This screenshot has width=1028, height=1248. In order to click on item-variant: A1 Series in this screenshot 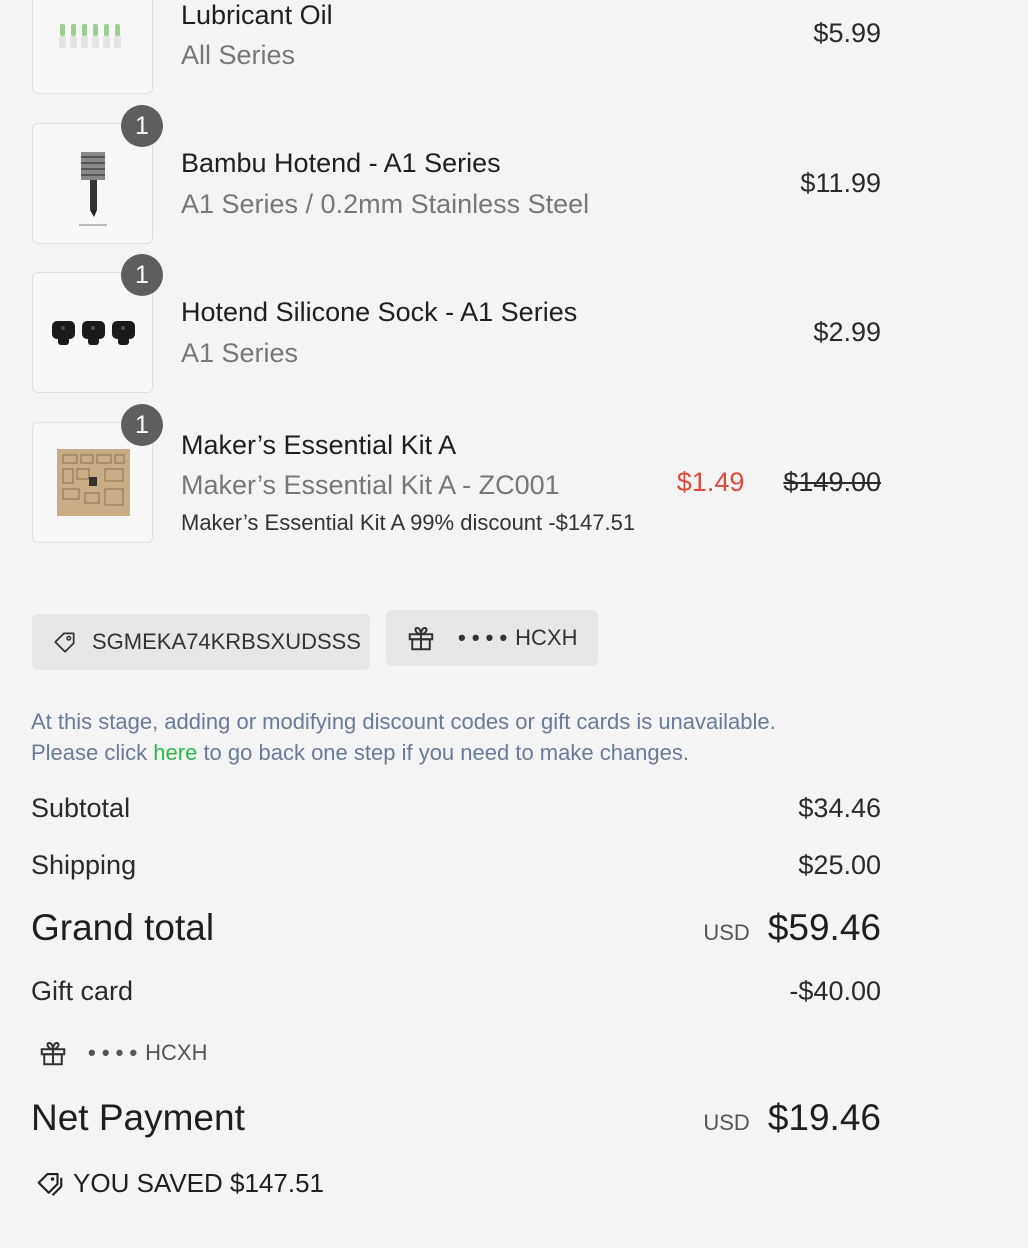, I will do `click(240, 353)`.